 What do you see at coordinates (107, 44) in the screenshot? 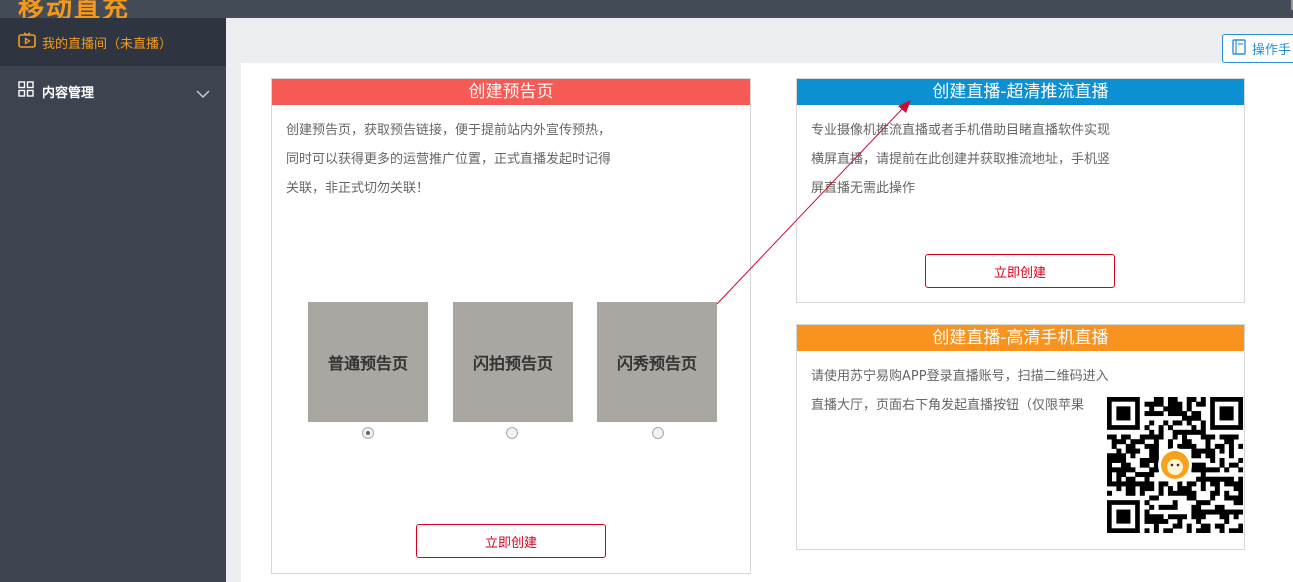
I see `sidebar-item-label: 我的直播间（未直播）` at bounding box center [107, 44].